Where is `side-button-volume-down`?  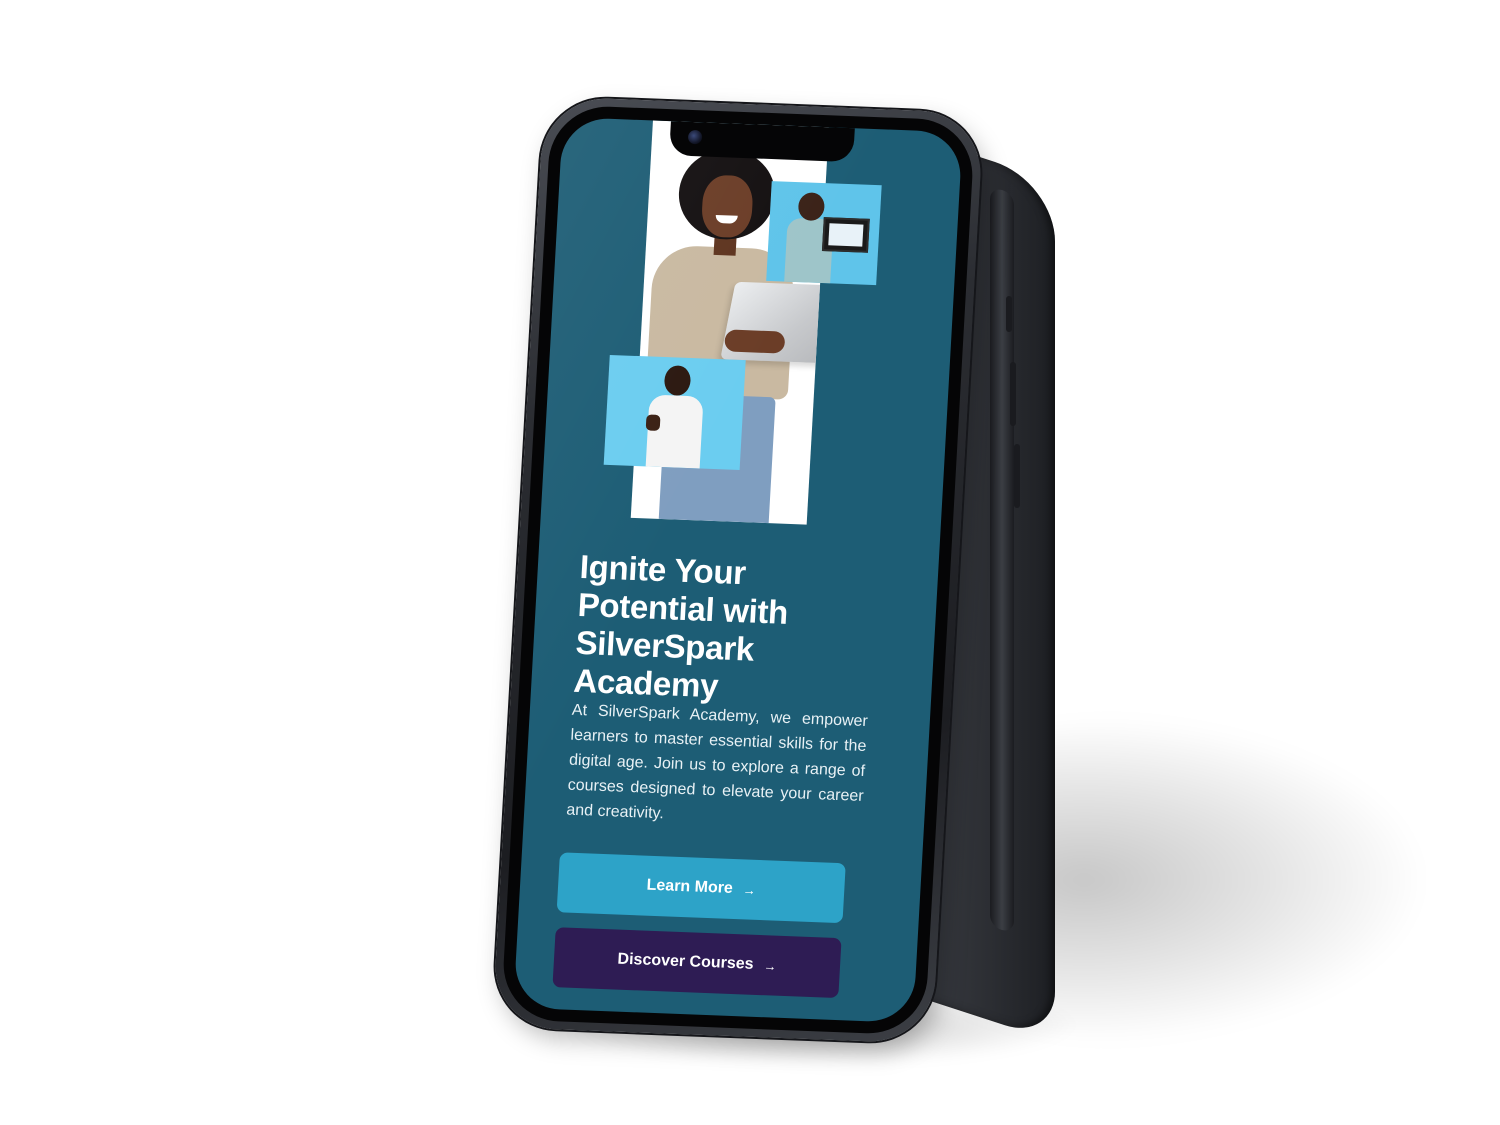
side-button-volume-down is located at coordinates (1017, 476).